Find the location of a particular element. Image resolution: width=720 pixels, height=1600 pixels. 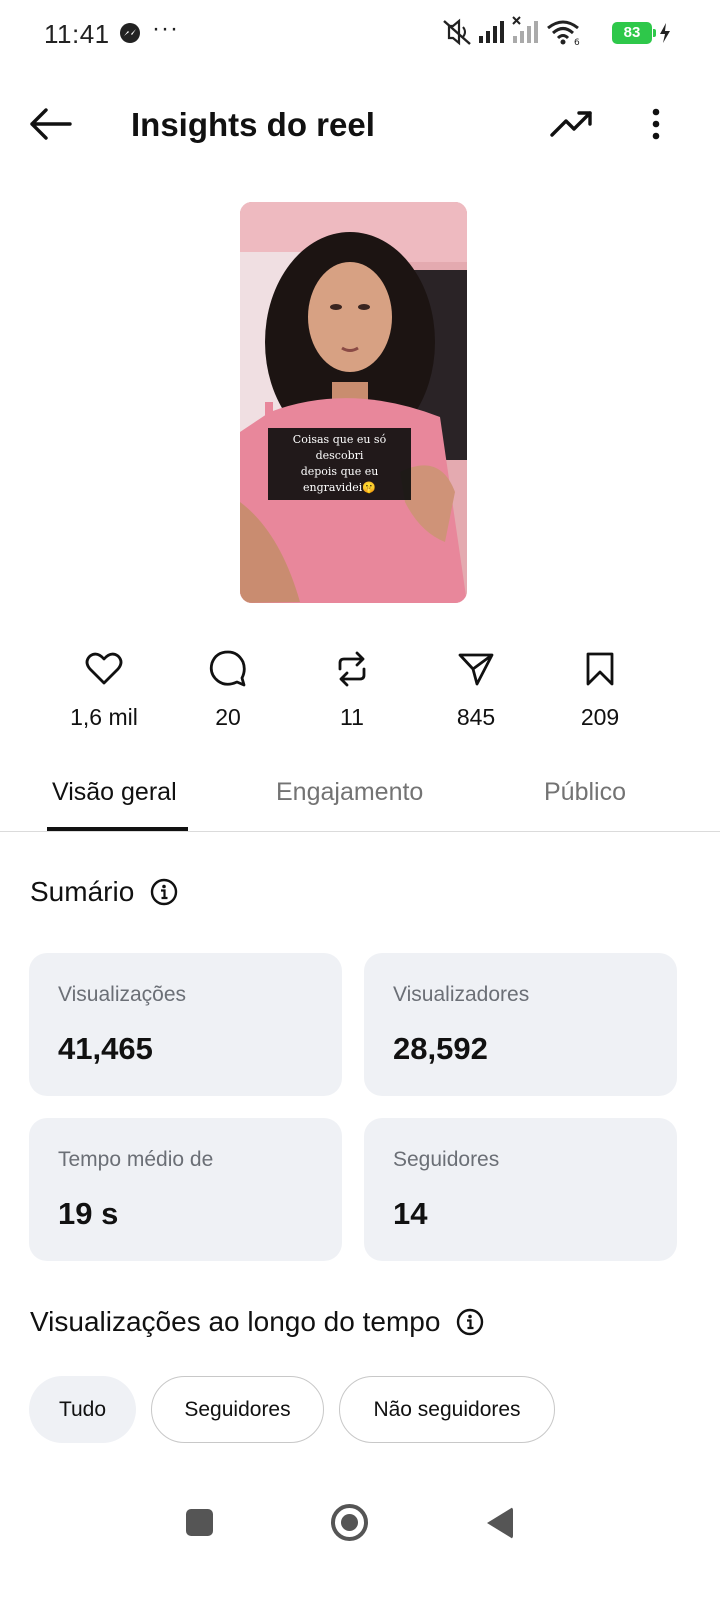

reel-caption-line: Coisas que eu só descobri is located at coordinates (339, 447).